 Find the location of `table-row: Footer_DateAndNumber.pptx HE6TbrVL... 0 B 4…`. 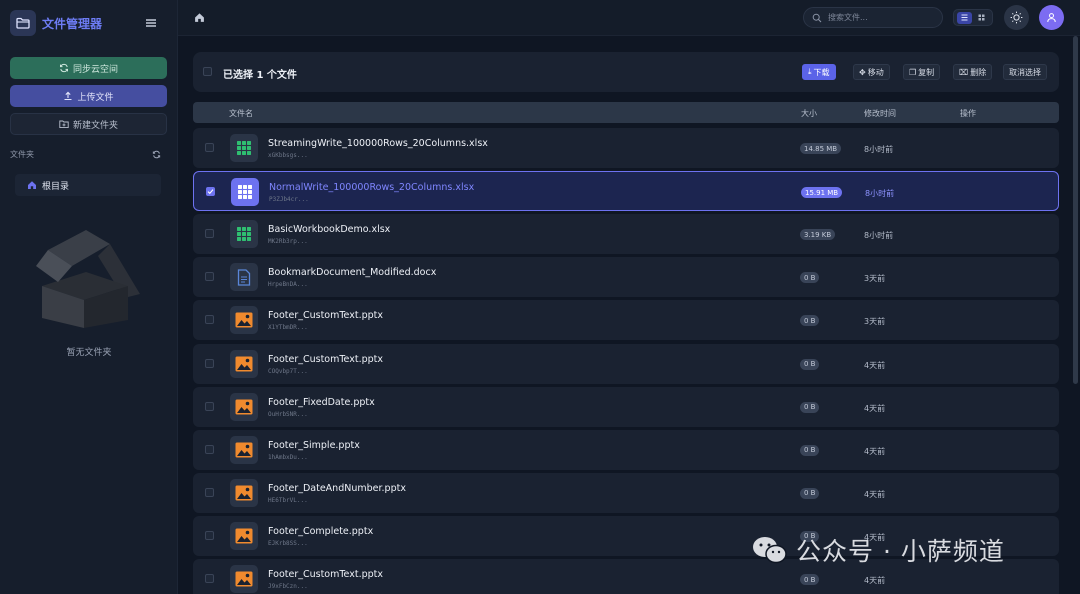

table-row: Footer_DateAndNumber.pptx HE6TbrVL... 0 B 4… is located at coordinates (626, 492).